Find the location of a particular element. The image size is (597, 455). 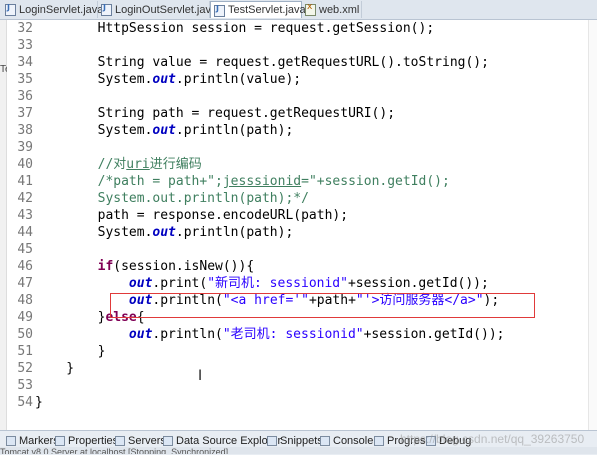

data-source-icon is located at coordinates (168, 441).